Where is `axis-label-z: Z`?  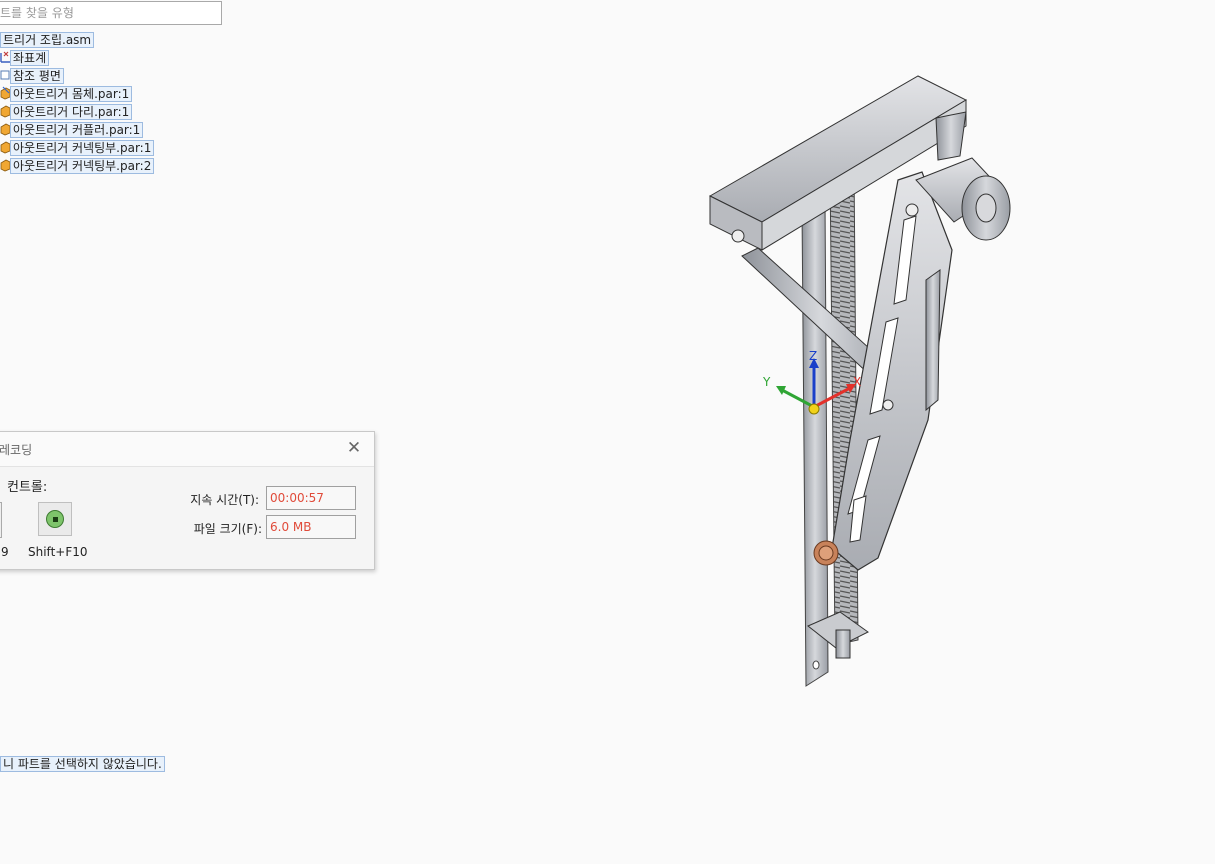
axis-label-z: Z is located at coordinates (813, 356).